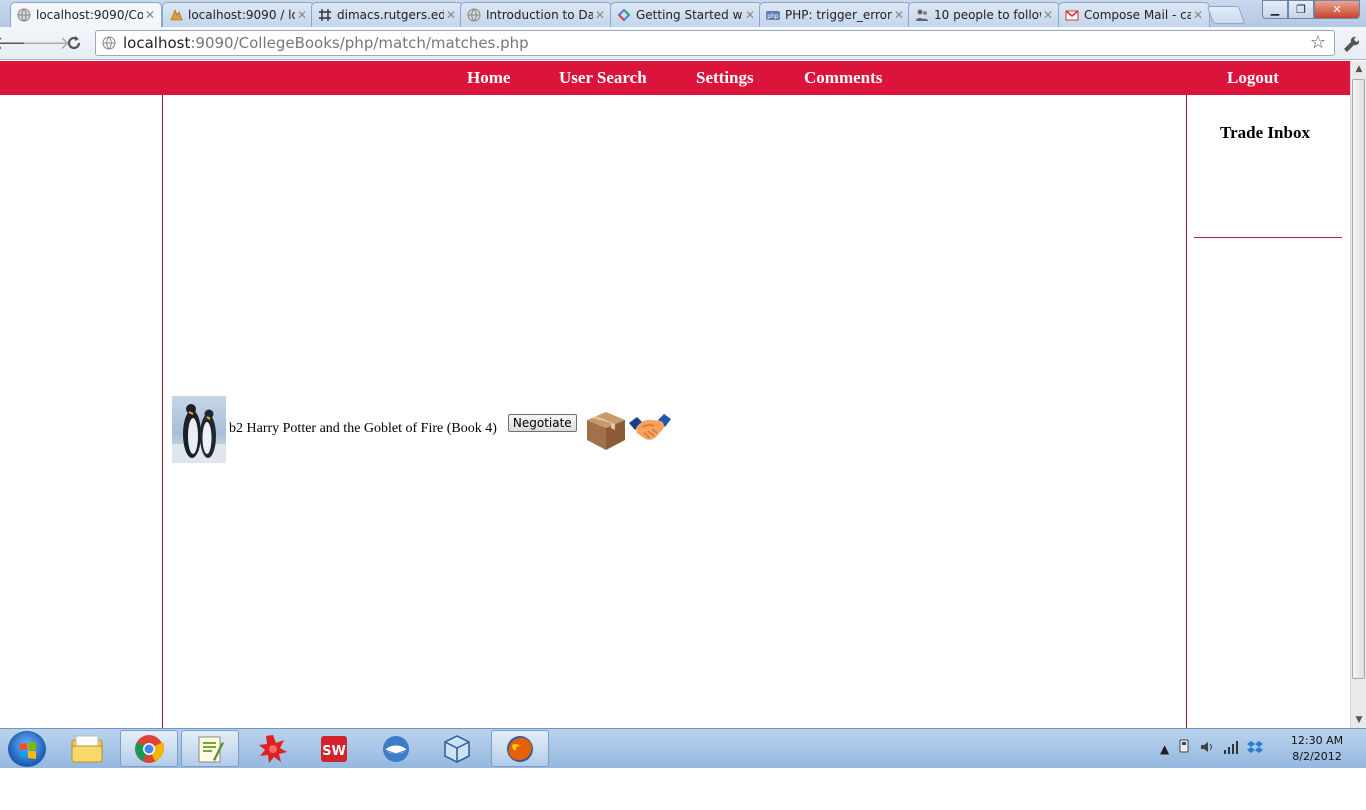  What do you see at coordinates (199, 429) in the screenshot?
I see `user-avatar-thumbnail` at bounding box center [199, 429].